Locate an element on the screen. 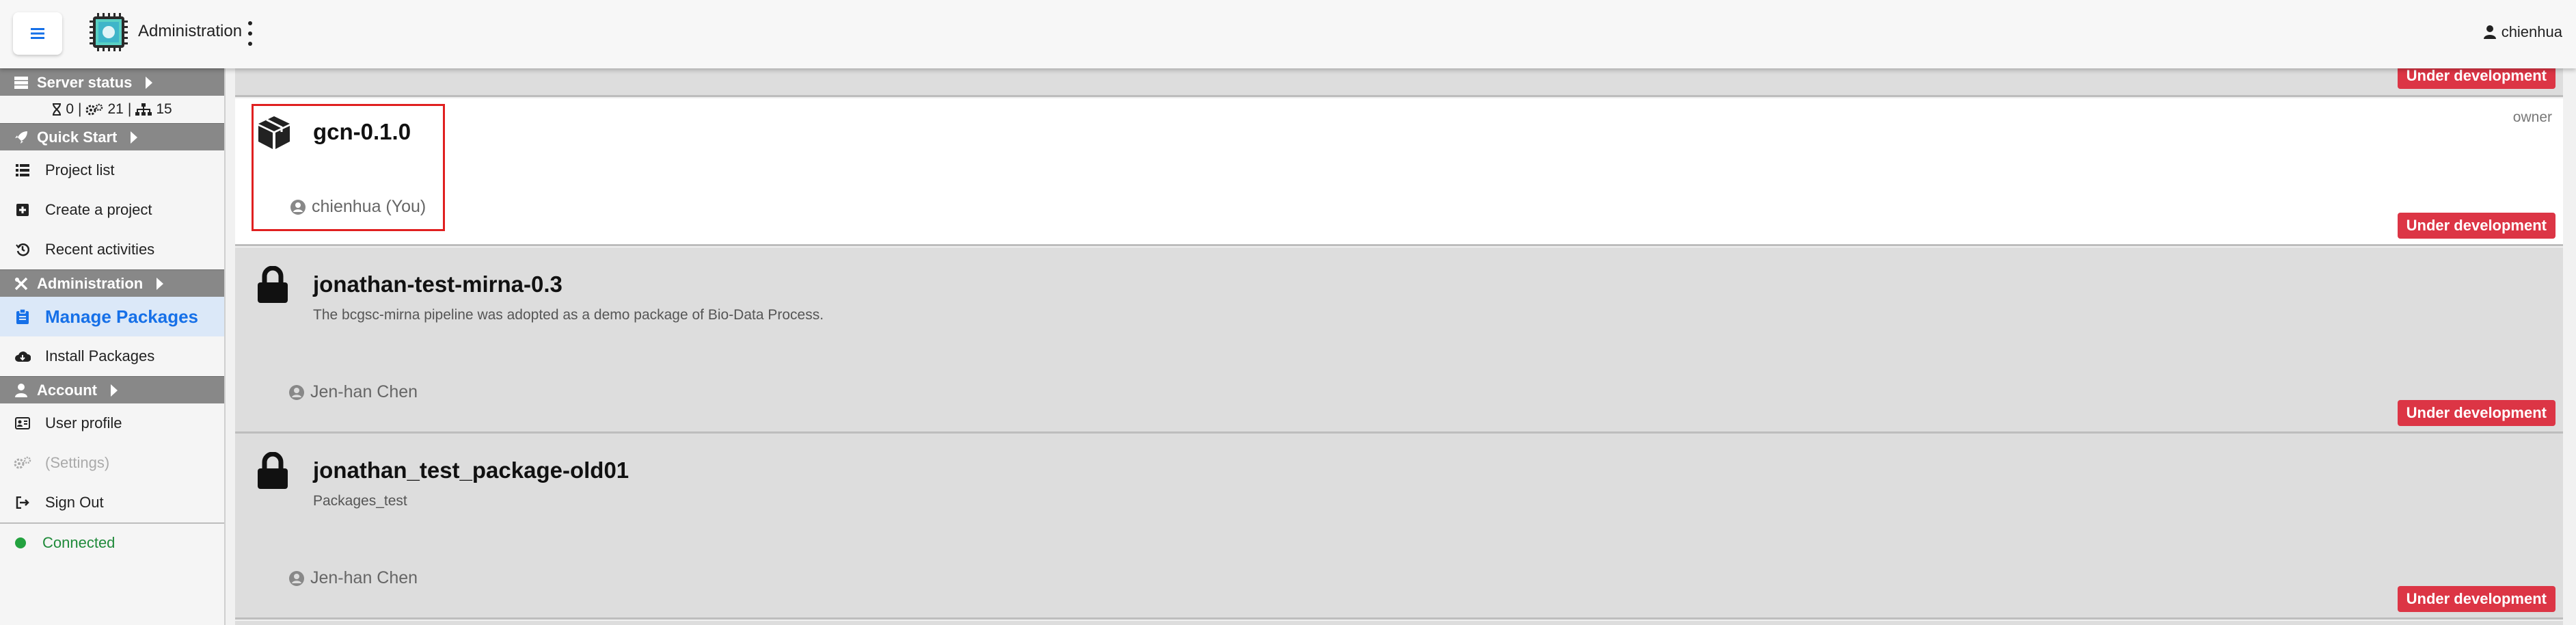  sidebar-item-recent-activities: Recent activities is located at coordinates (112, 249).